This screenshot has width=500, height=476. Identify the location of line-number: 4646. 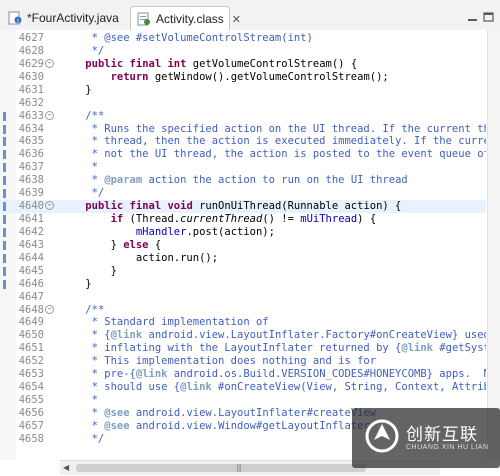
(31, 283).